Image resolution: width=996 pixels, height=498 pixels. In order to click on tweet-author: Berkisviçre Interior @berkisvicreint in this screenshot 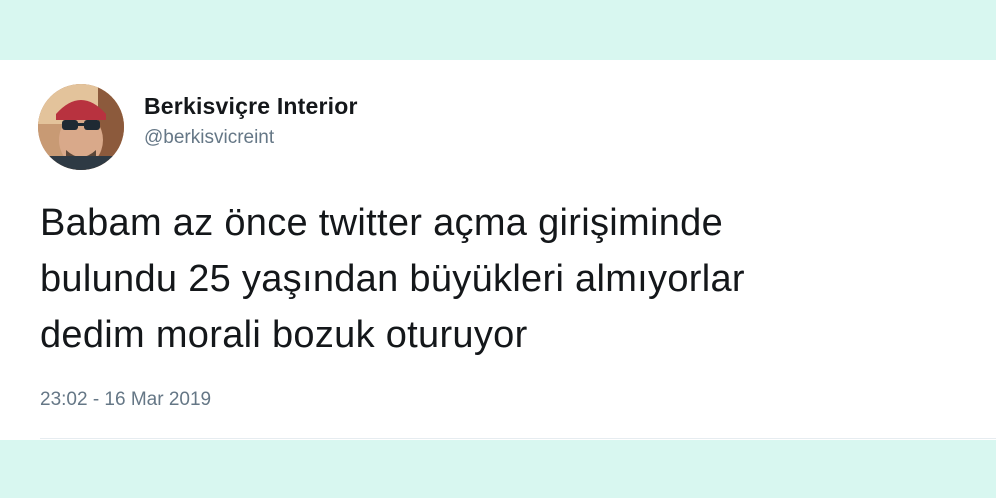, I will do `click(251, 121)`.